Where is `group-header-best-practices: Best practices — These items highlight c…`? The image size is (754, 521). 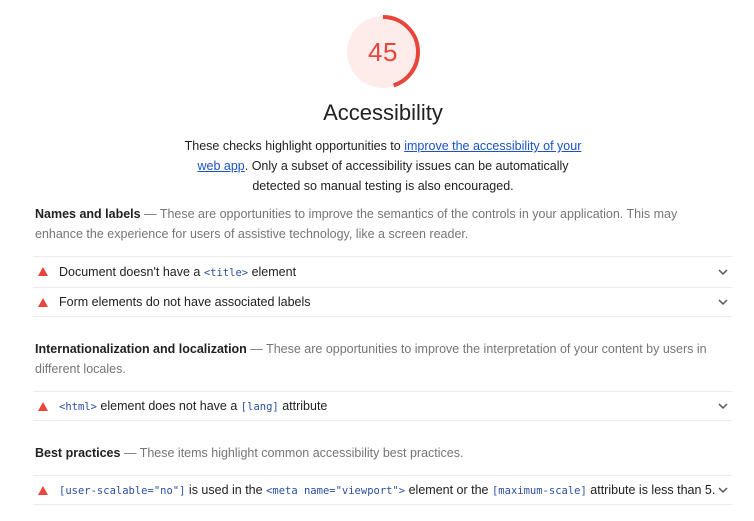
group-header-best-practices: Best practices — These items highlight c… is located at coordinates (380, 453).